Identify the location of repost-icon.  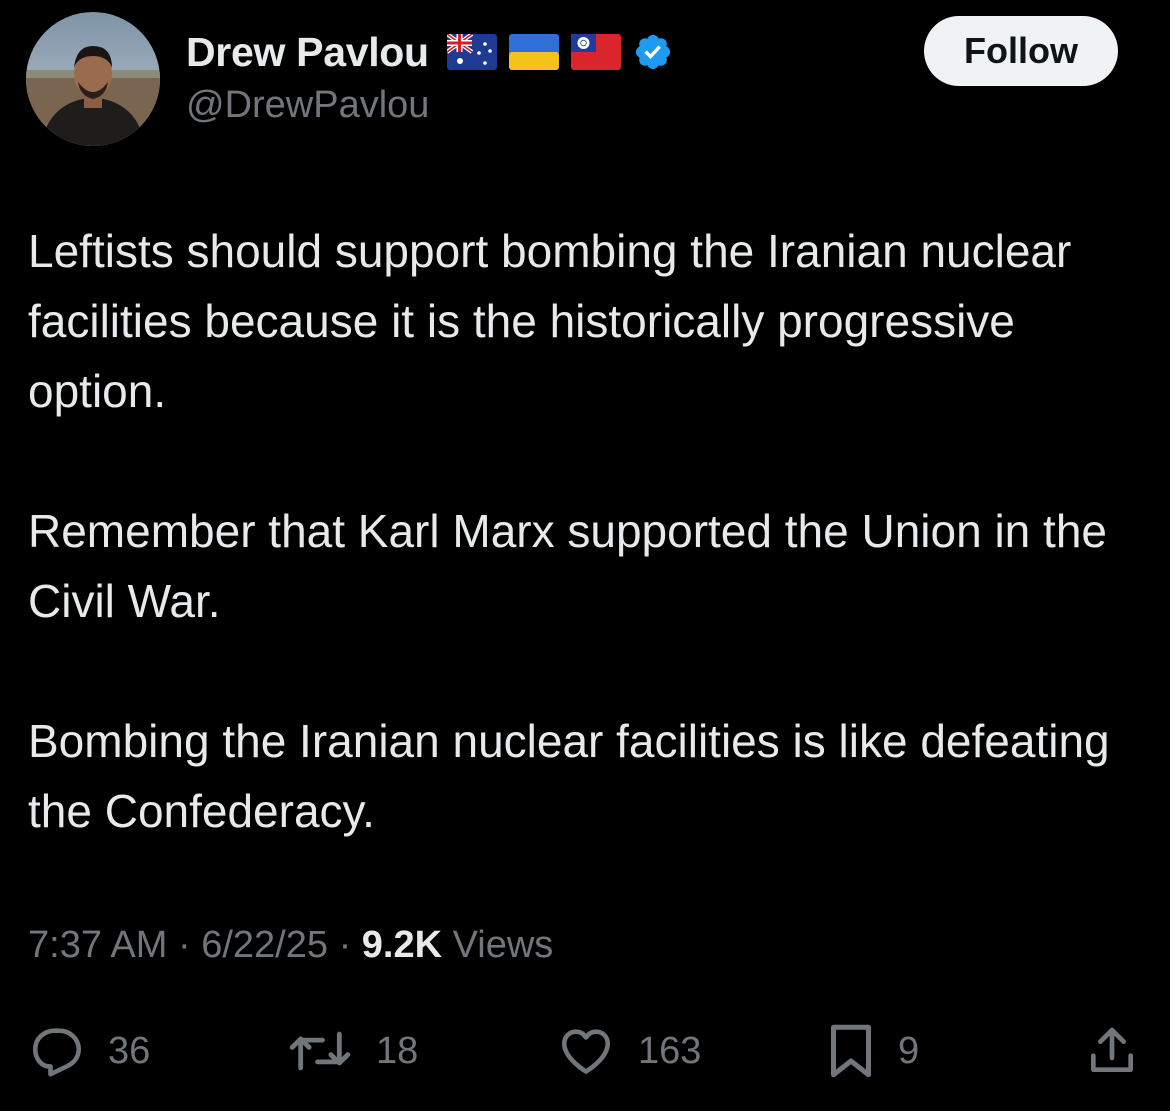
(320, 1051).